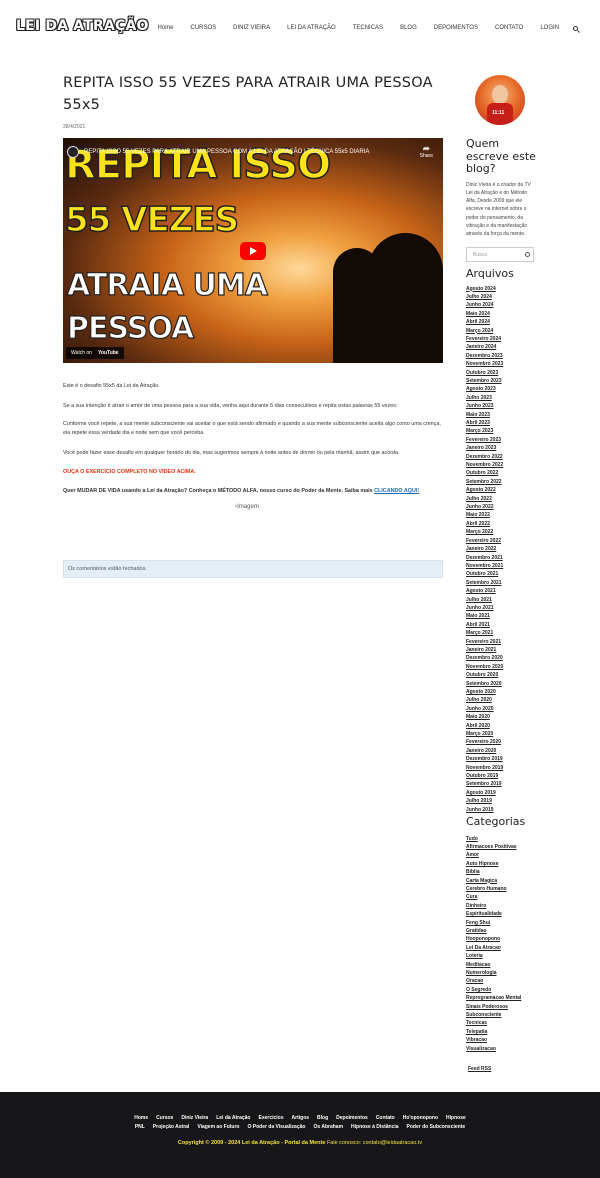  What do you see at coordinates (501, 507) in the screenshot?
I see `archive-link: Junho 2022` at bounding box center [501, 507].